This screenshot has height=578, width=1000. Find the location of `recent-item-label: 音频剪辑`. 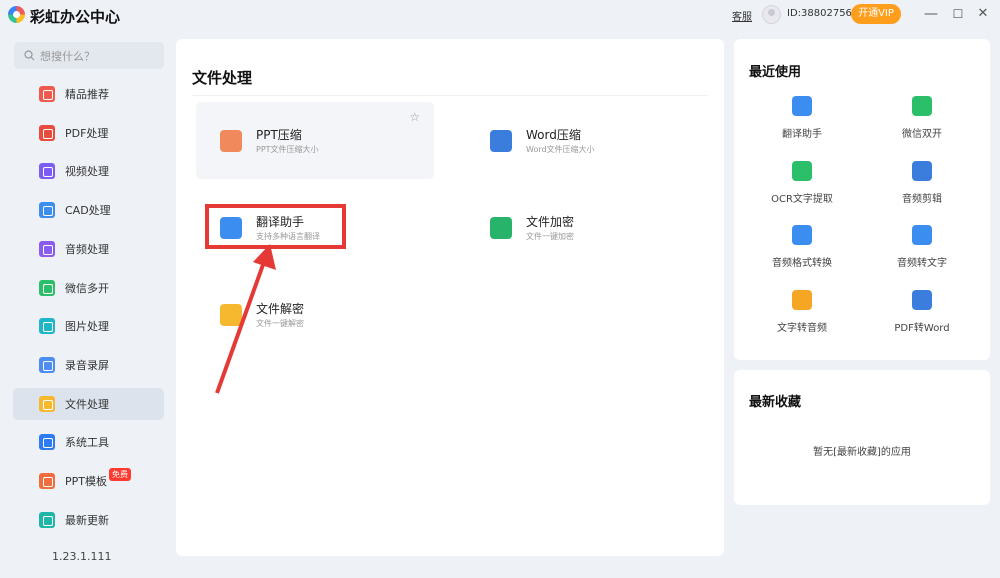

recent-item-label: 音频剪辑 is located at coordinates (922, 199).